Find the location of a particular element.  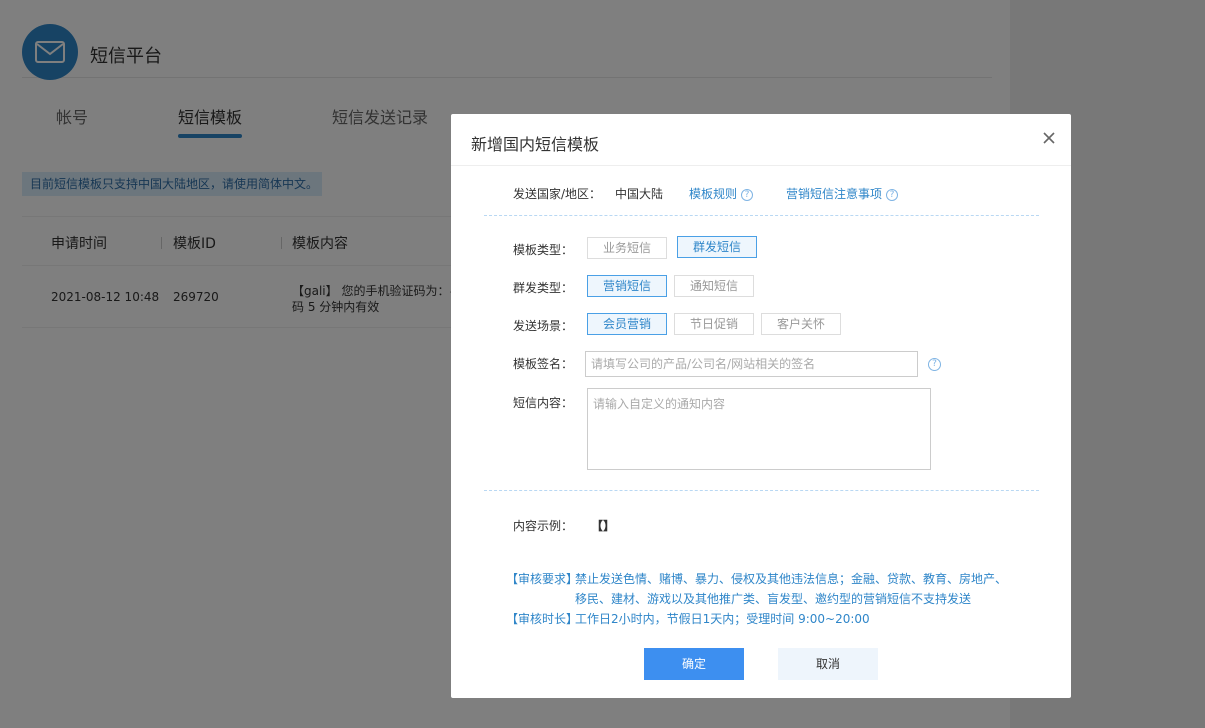

confirm-button: 确定 is located at coordinates (694, 664).